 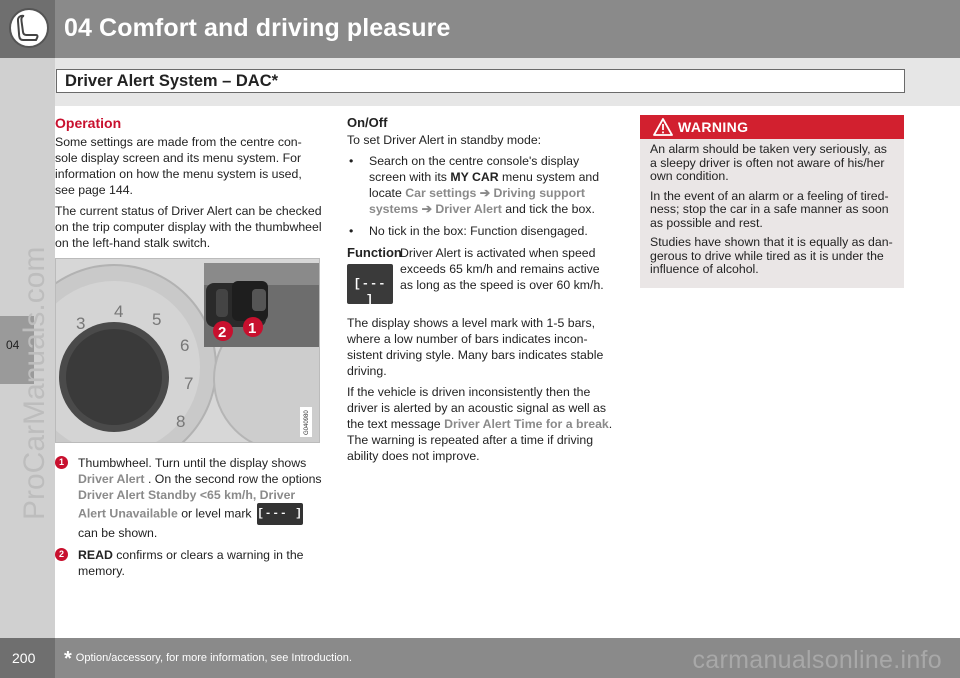 What do you see at coordinates (24, 658) in the screenshot?
I see `page-number: 200` at bounding box center [24, 658].